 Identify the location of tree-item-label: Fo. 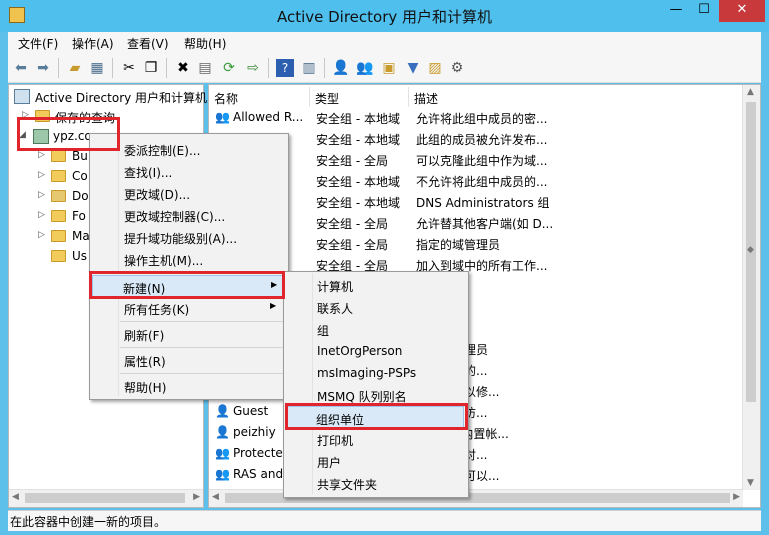
(79, 216).